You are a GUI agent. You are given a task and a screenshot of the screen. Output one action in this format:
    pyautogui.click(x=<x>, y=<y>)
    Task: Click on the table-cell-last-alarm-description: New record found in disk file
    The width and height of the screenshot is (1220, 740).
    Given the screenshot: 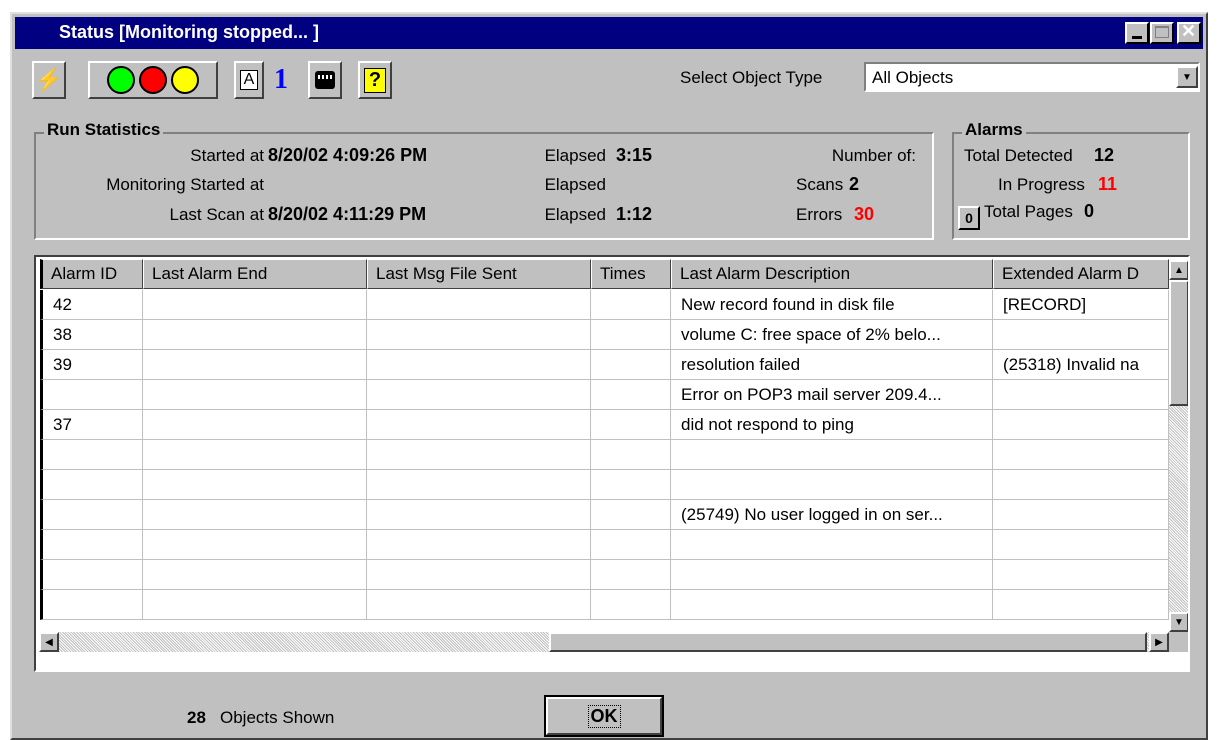 What is the action you would take?
    pyautogui.click(x=832, y=305)
    